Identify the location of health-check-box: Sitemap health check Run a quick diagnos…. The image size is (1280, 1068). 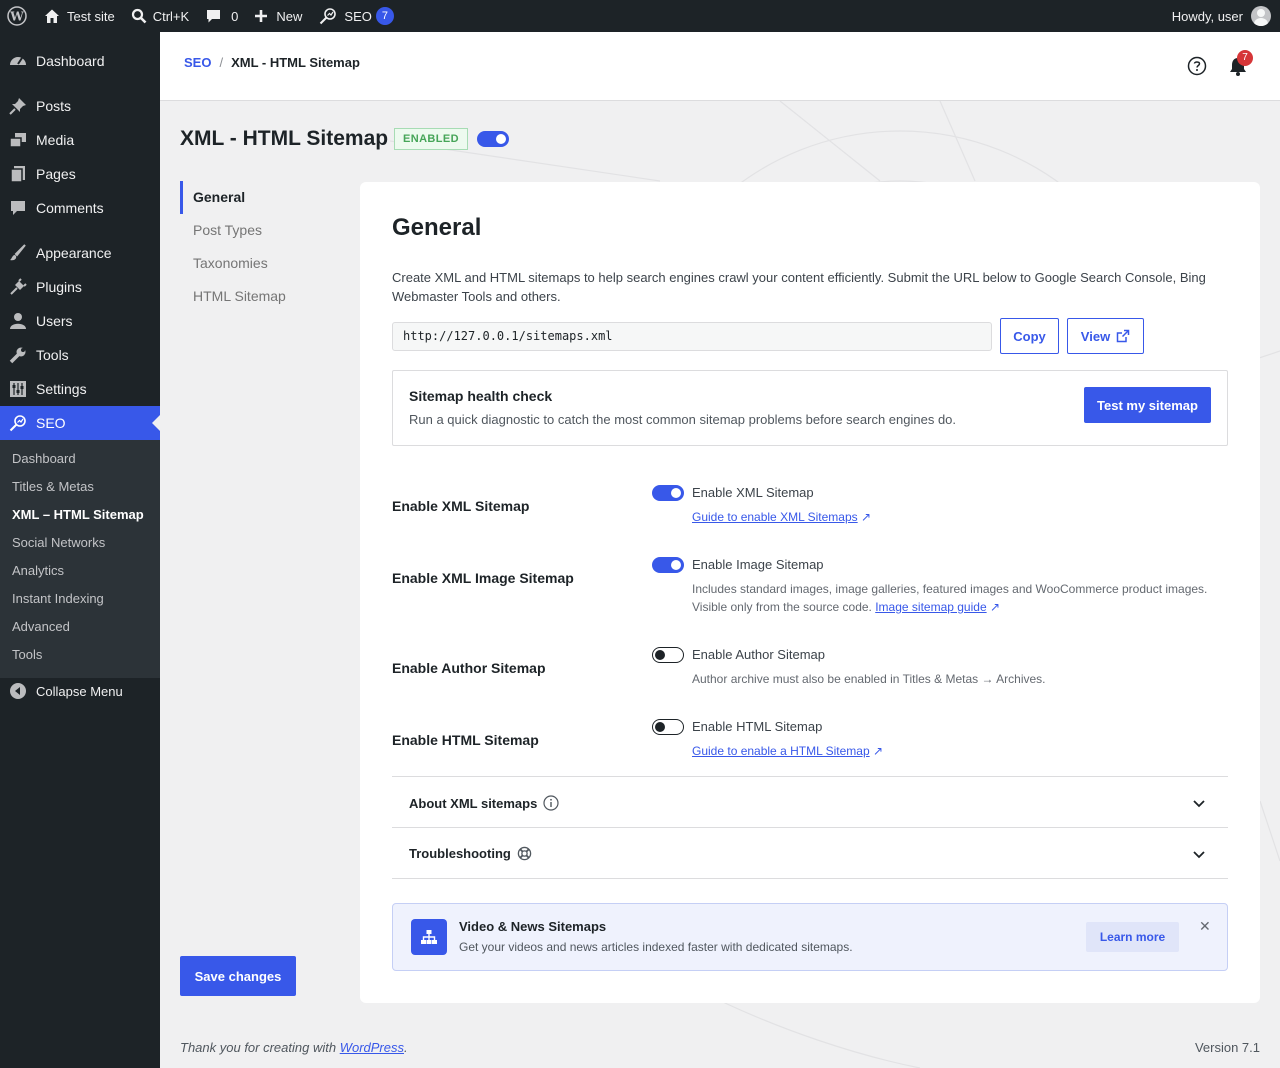
(810, 408).